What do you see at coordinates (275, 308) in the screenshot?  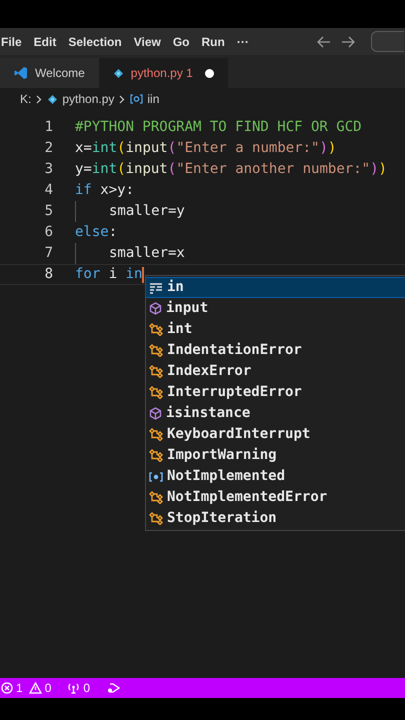 I see `suggestion-item: input` at bounding box center [275, 308].